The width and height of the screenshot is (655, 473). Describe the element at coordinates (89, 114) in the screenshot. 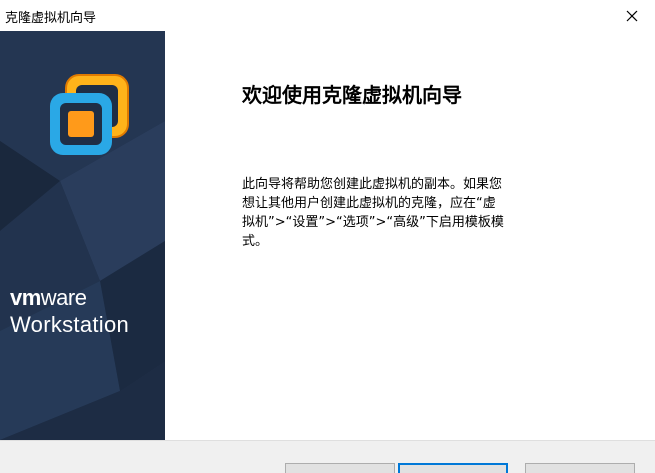

I see `vmware-workstation-logo-icon` at that location.